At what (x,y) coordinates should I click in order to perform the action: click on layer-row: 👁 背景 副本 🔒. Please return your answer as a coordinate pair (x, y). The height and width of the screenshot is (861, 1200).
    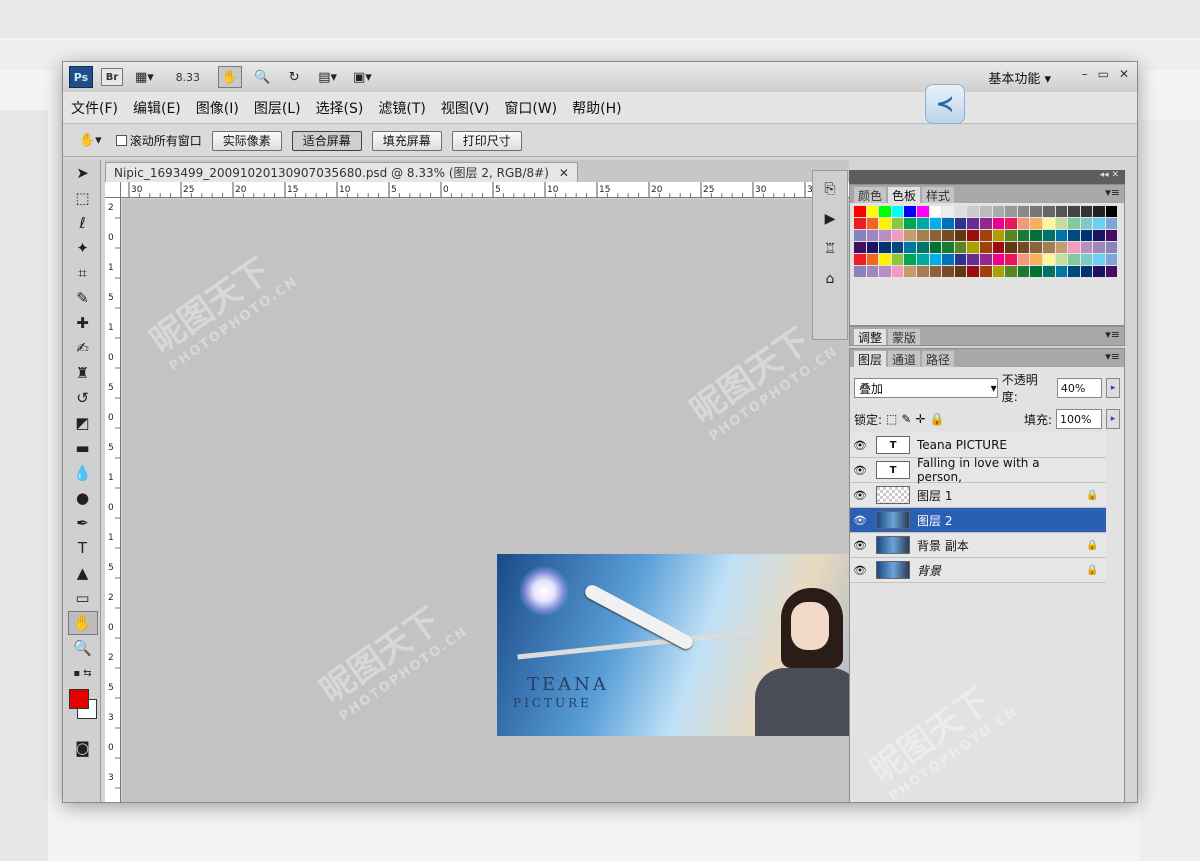
    Looking at the image, I should click on (978, 545).